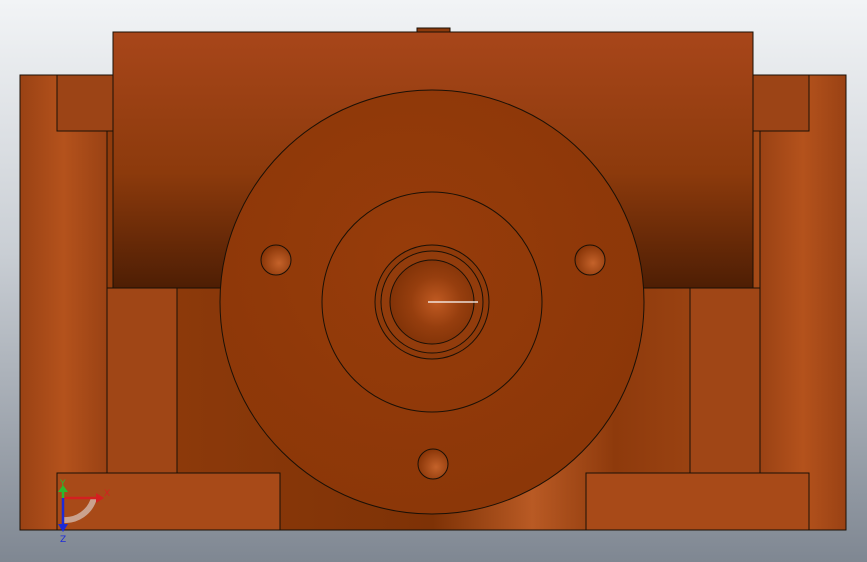  What do you see at coordinates (142, 380) in the screenshot?
I see `left-web` at bounding box center [142, 380].